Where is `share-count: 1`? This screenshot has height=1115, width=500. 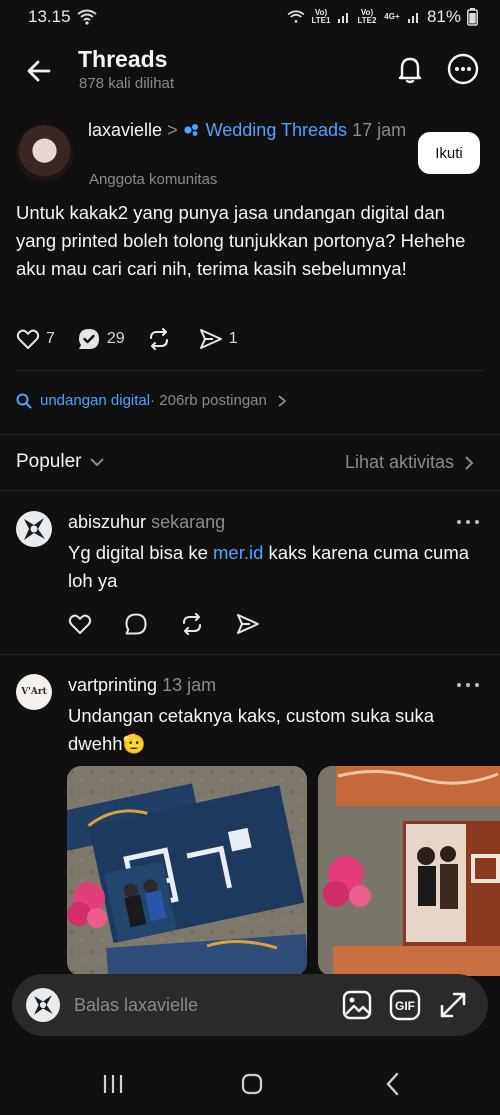
share-count: 1 is located at coordinates (233, 338).